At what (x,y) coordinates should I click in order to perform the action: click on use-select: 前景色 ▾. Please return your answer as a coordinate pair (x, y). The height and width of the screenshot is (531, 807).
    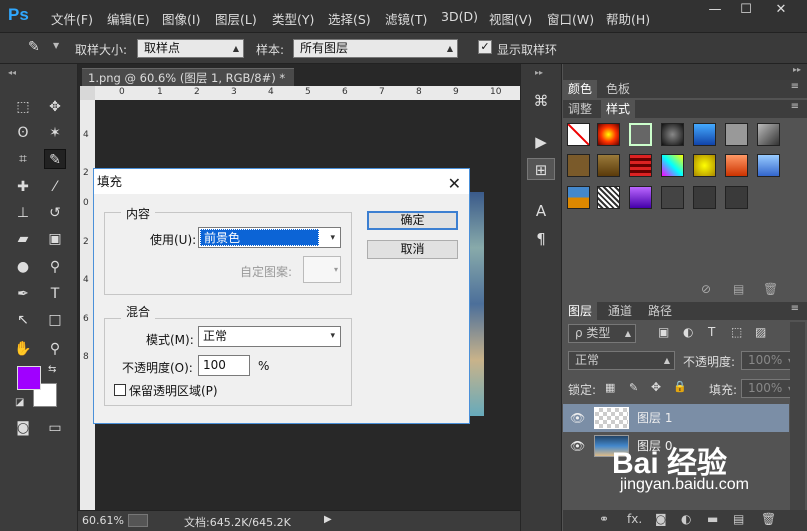
    Looking at the image, I should click on (269, 237).